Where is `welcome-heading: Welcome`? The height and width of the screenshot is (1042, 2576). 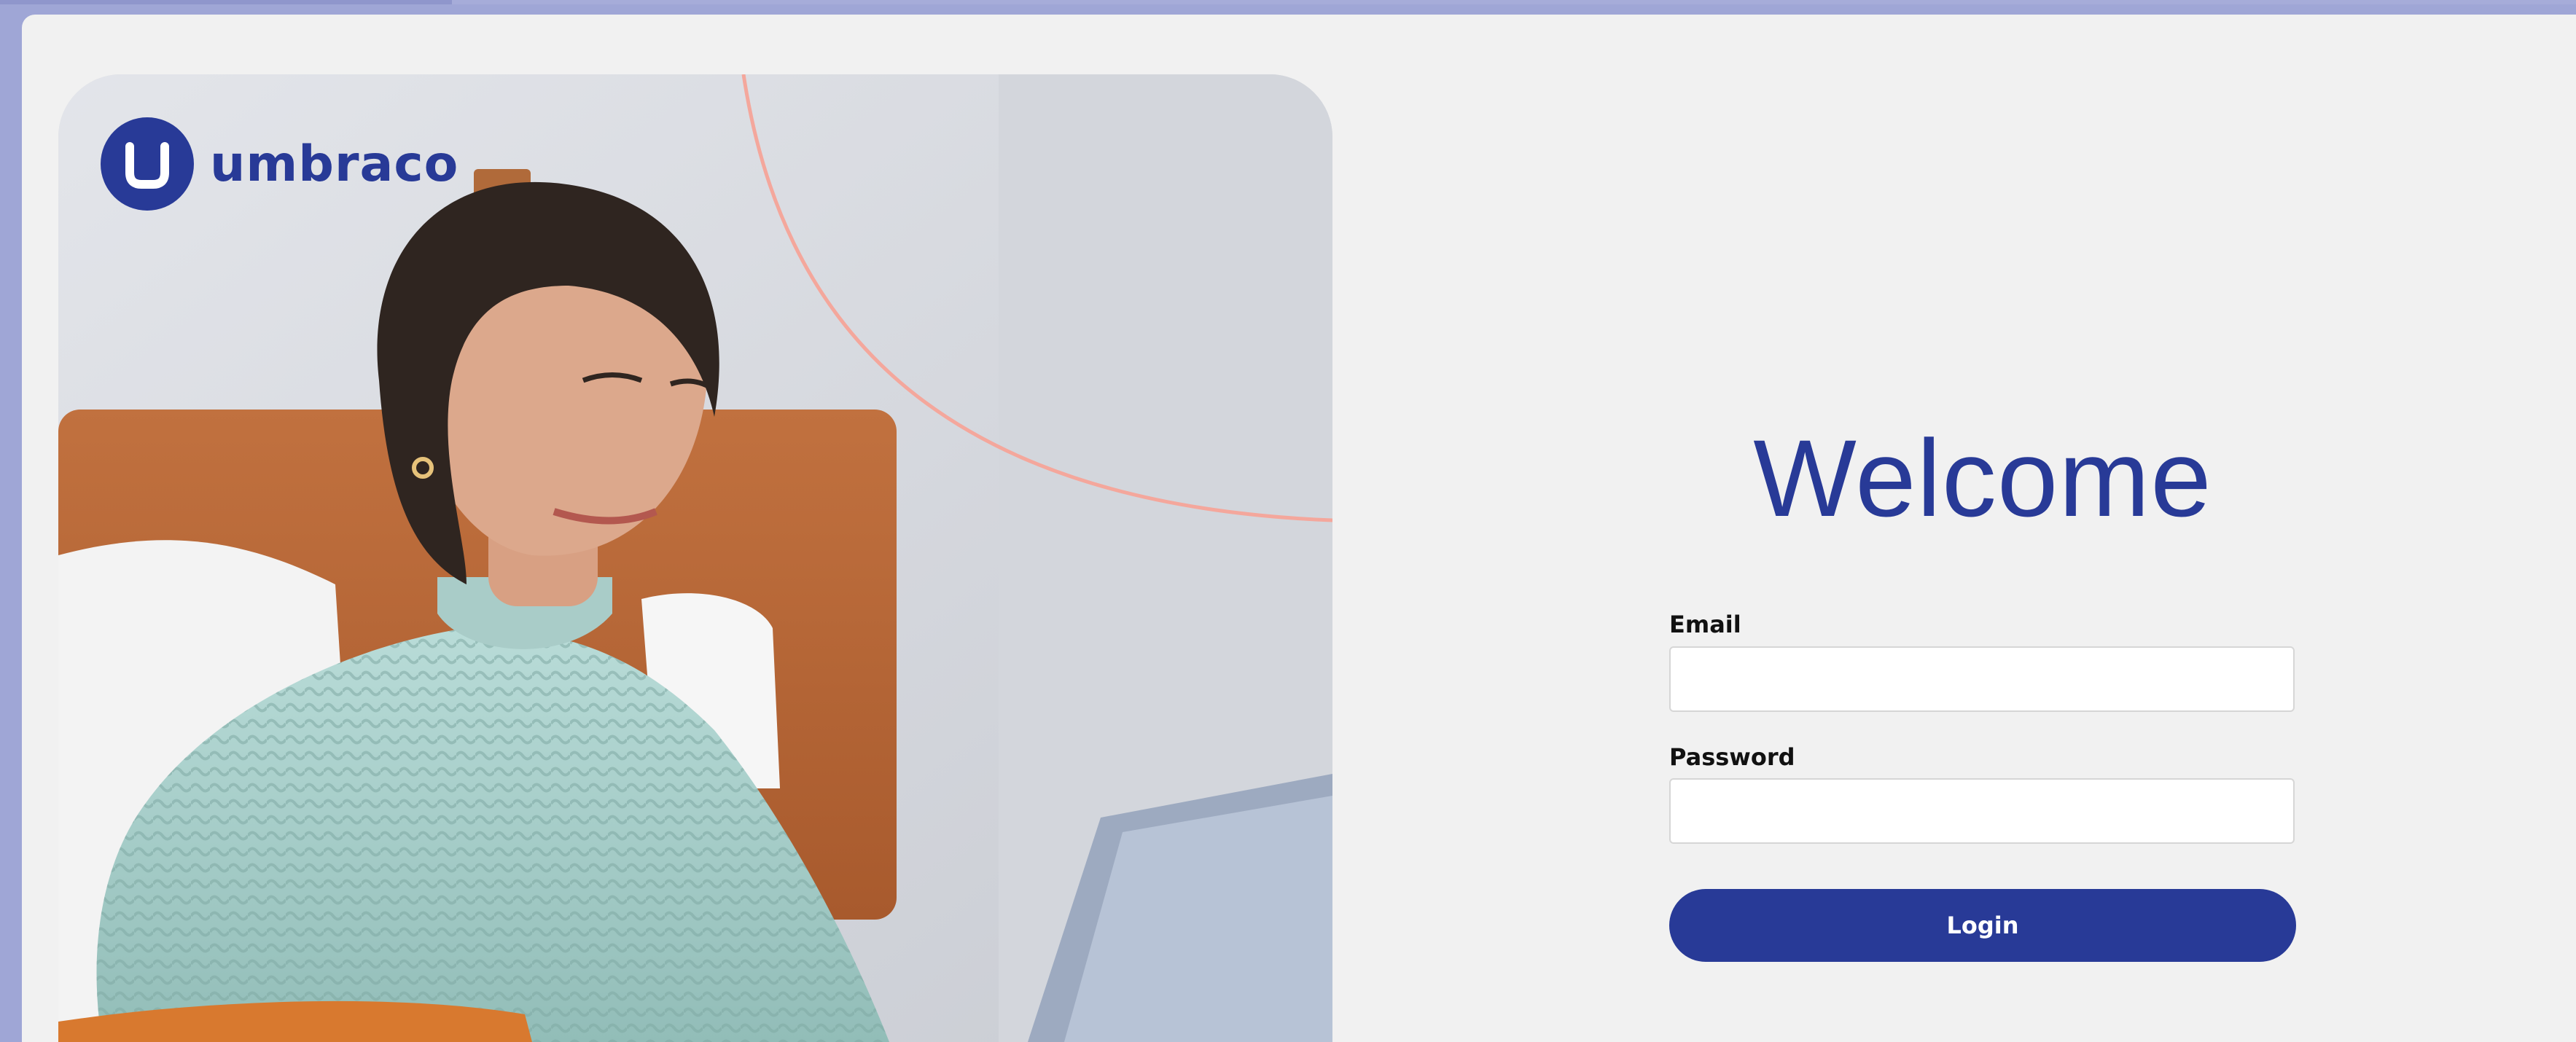
welcome-heading: Welcome is located at coordinates (1982, 478).